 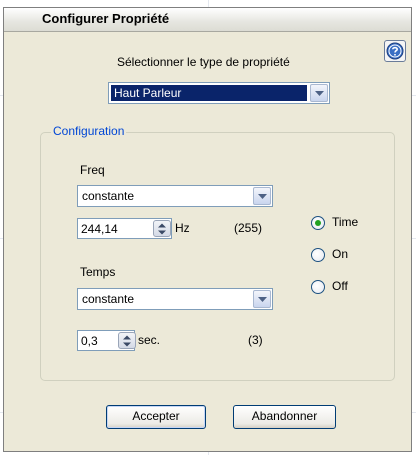 What do you see at coordinates (99, 229) in the screenshot?
I see `freq-value: 244,14` at bounding box center [99, 229].